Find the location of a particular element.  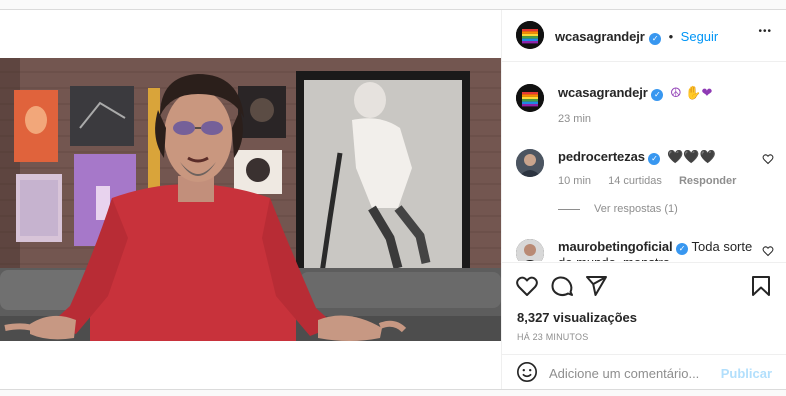

author-avatar is located at coordinates (530, 35).